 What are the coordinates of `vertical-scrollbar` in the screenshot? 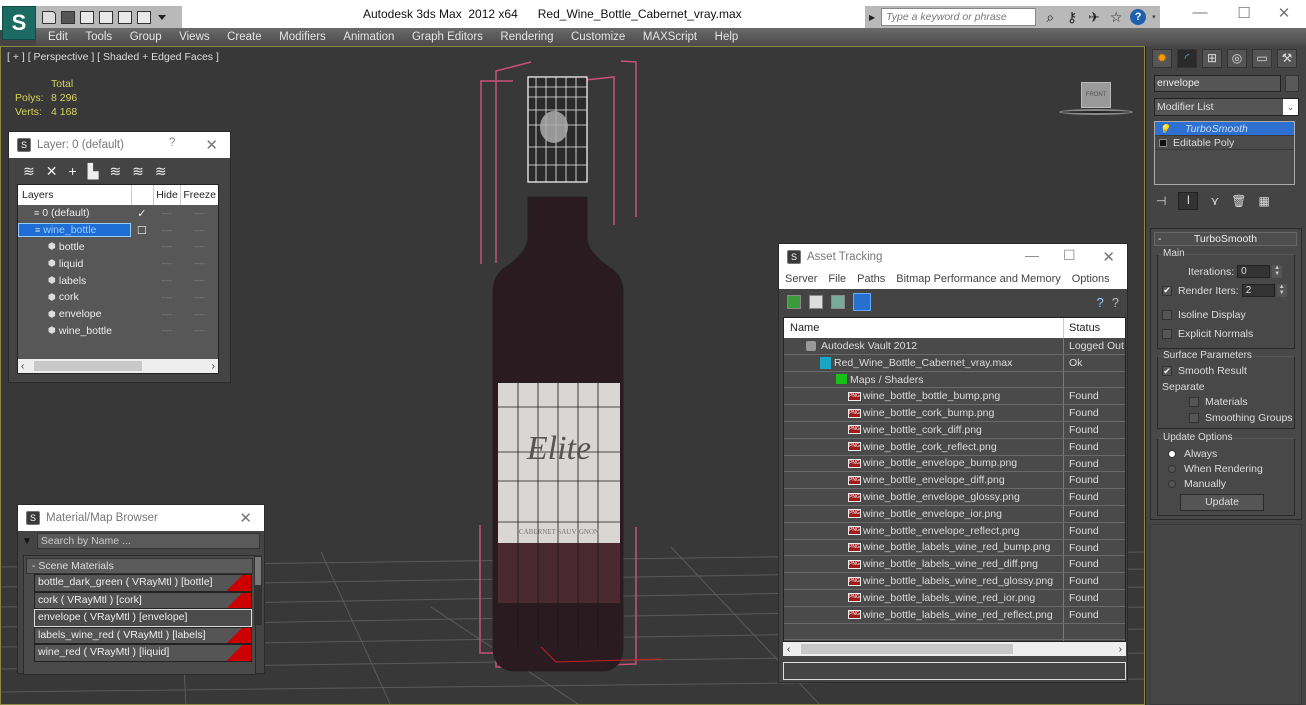 It's located at (258, 590).